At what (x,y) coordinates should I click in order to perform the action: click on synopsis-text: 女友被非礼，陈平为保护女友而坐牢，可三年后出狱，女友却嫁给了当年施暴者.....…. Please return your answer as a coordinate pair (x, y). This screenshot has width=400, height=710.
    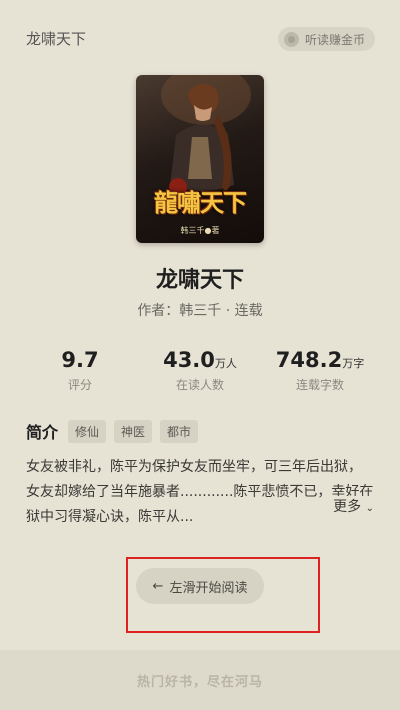
    Looking at the image, I should click on (200, 492).